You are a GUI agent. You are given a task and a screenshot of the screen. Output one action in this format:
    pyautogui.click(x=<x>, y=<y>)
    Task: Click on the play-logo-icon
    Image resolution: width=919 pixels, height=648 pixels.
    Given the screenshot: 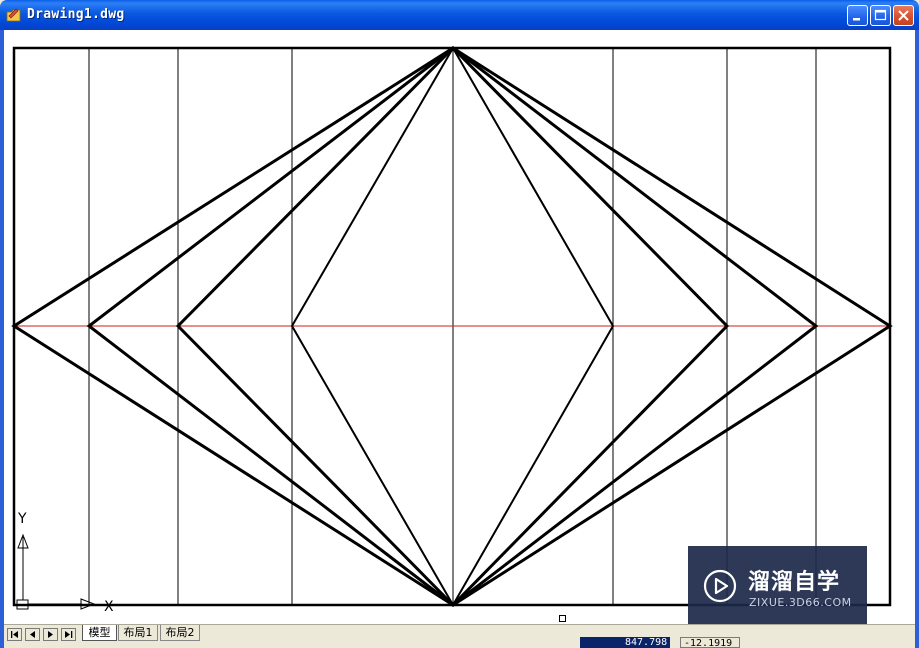 What is the action you would take?
    pyautogui.click(x=720, y=586)
    